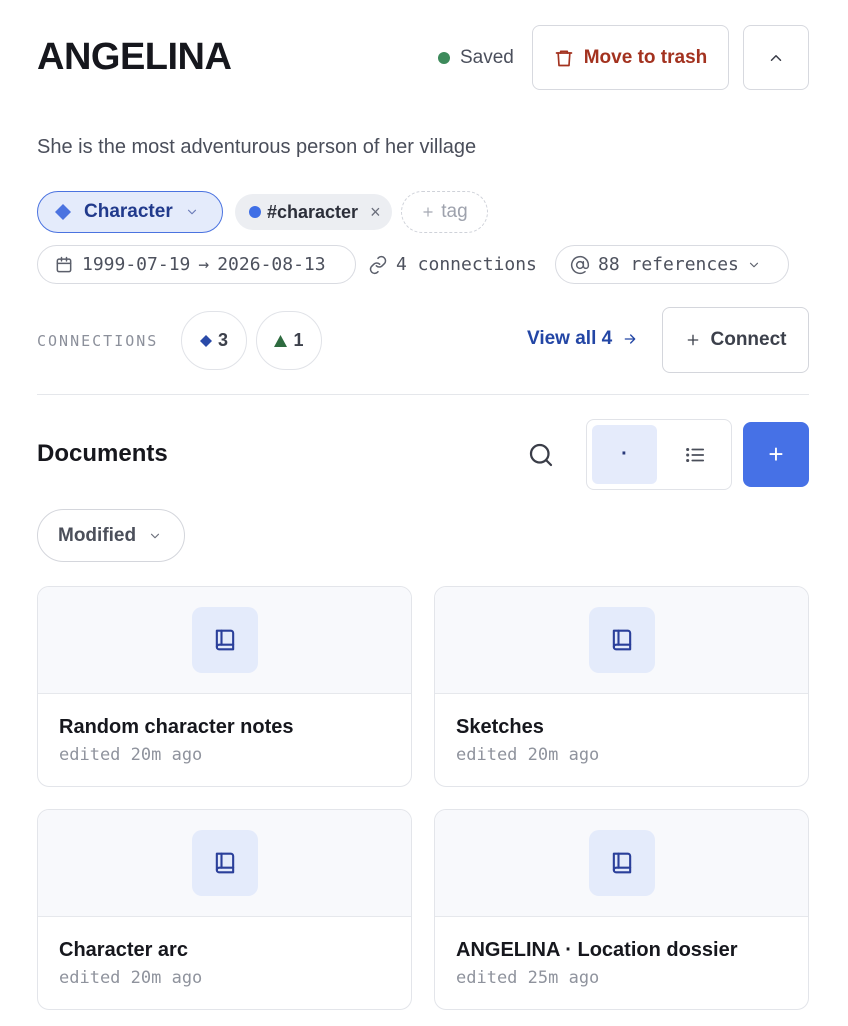 Image resolution: width=848 pixels, height=1026 pixels. I want to click on section-divider, so click(423, 394).